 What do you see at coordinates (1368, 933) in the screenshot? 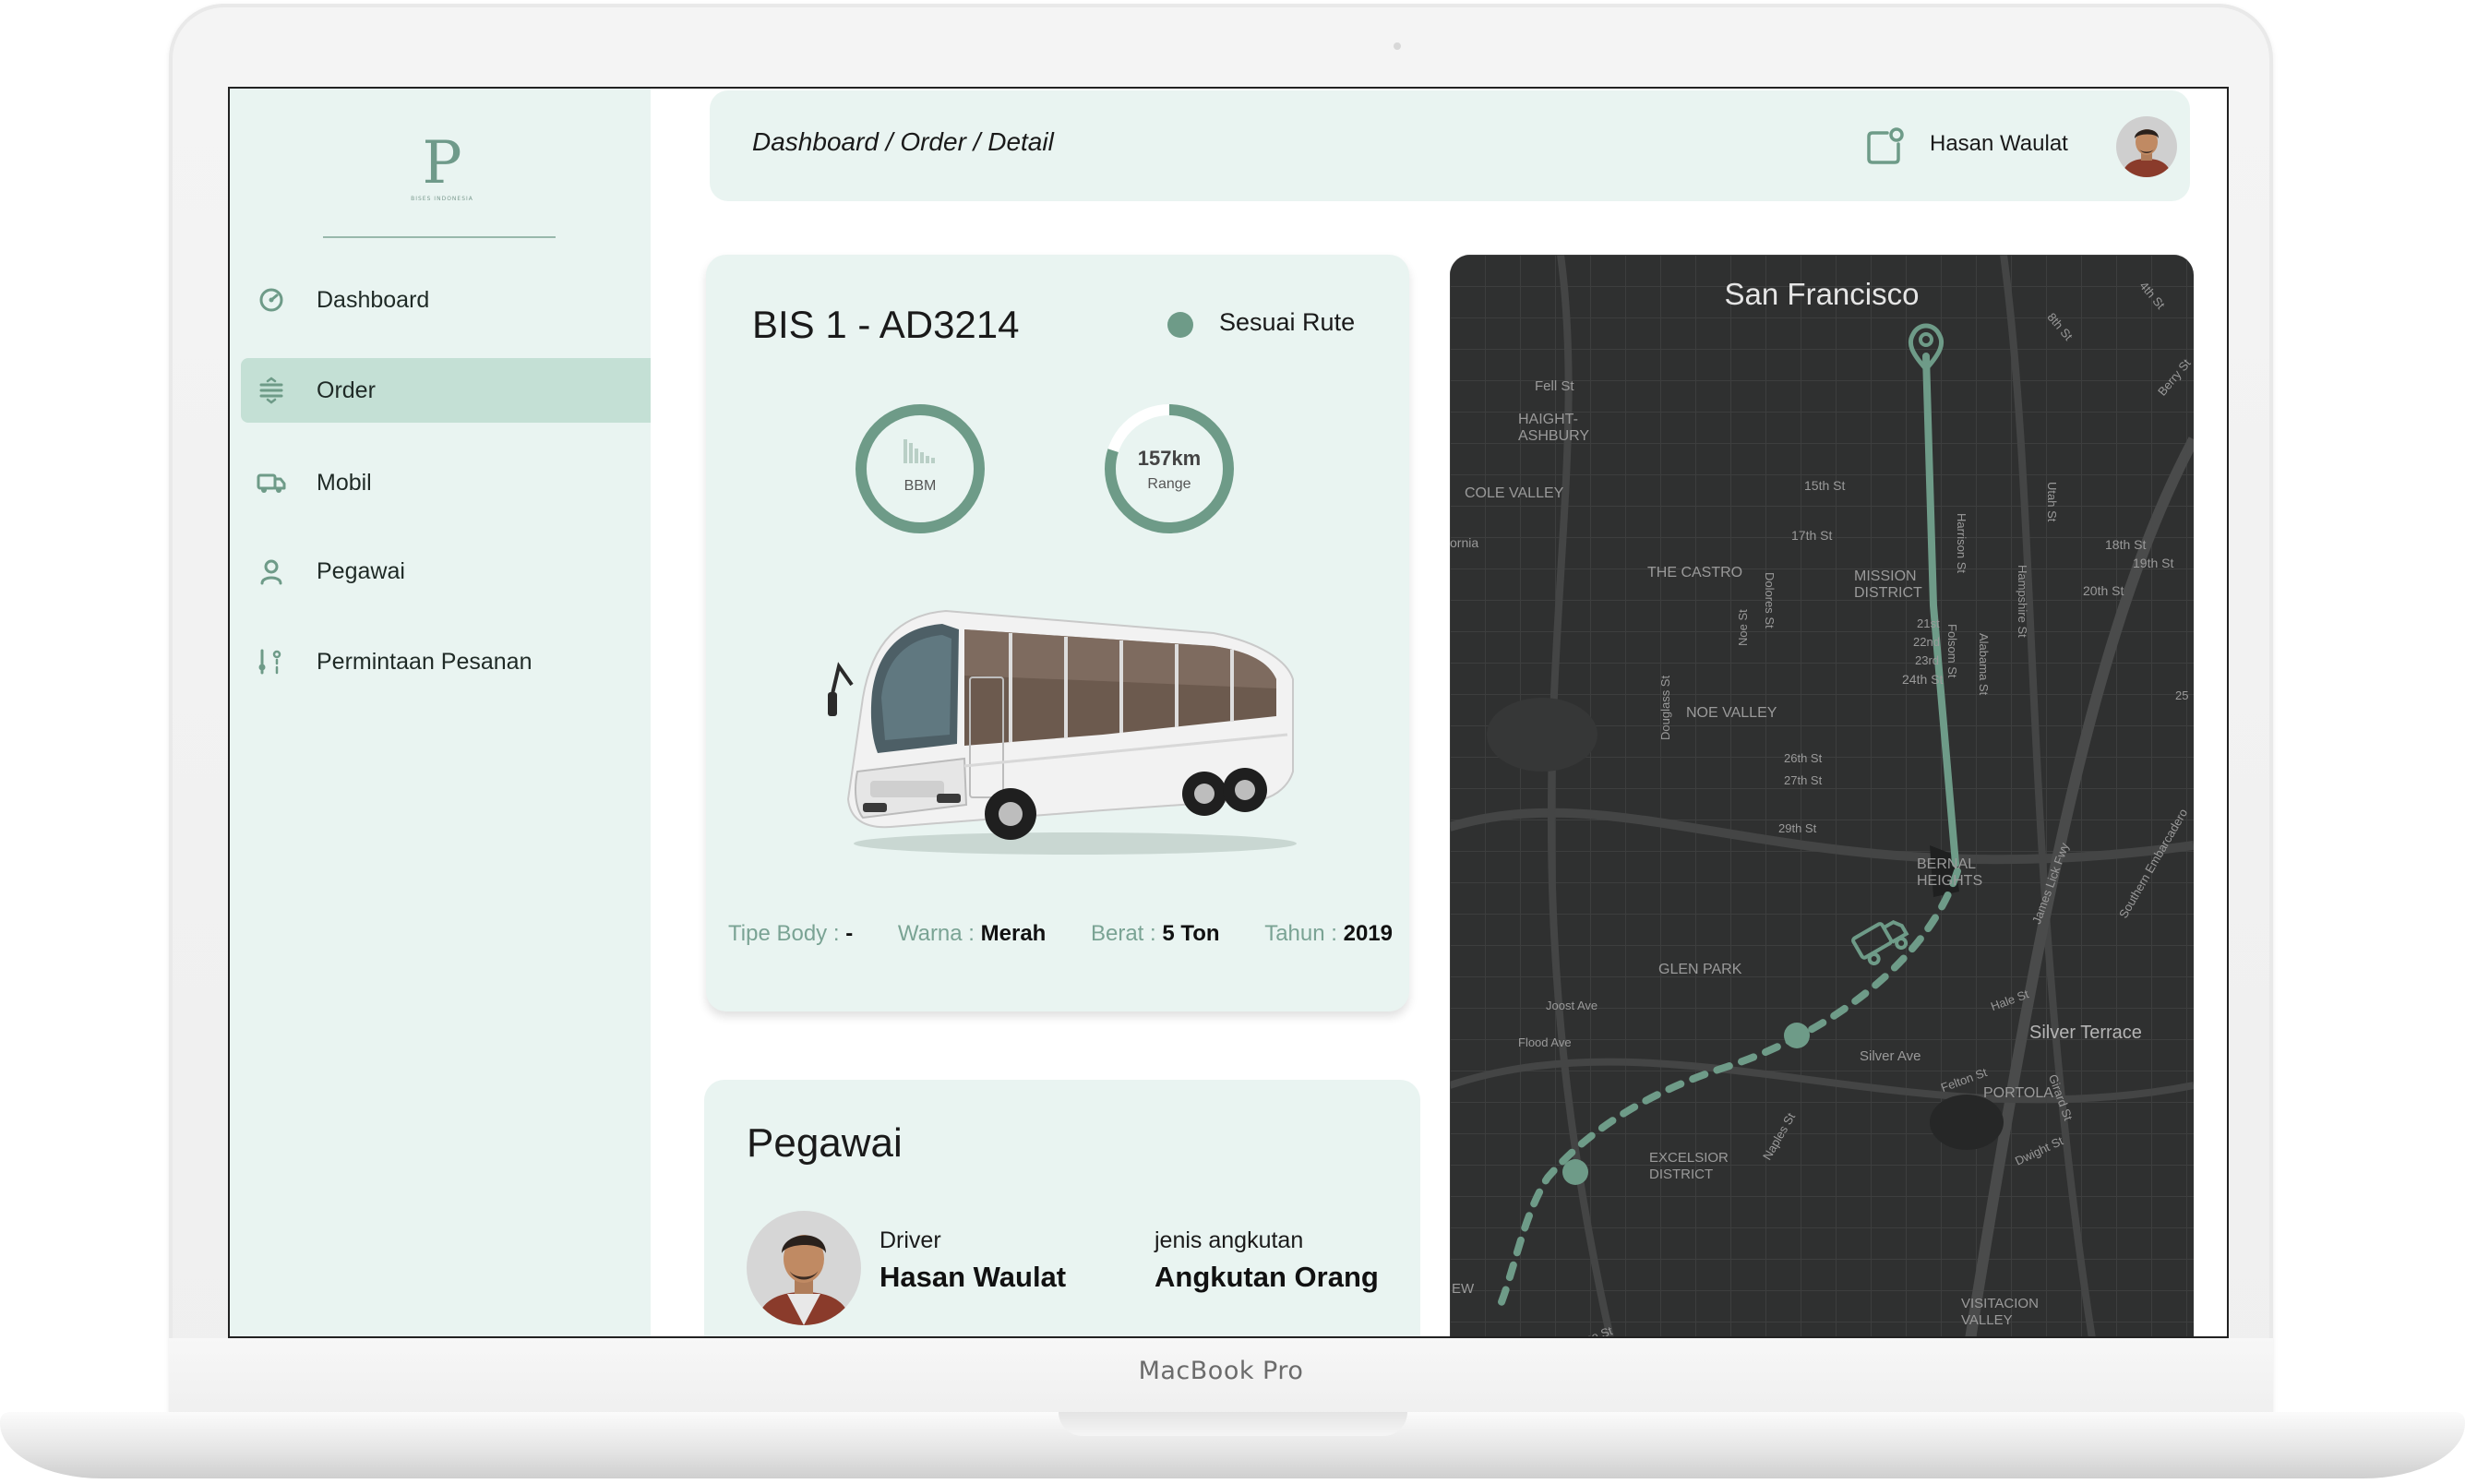
I see `spec-value: 2019` at bounding box center [1368, 933].